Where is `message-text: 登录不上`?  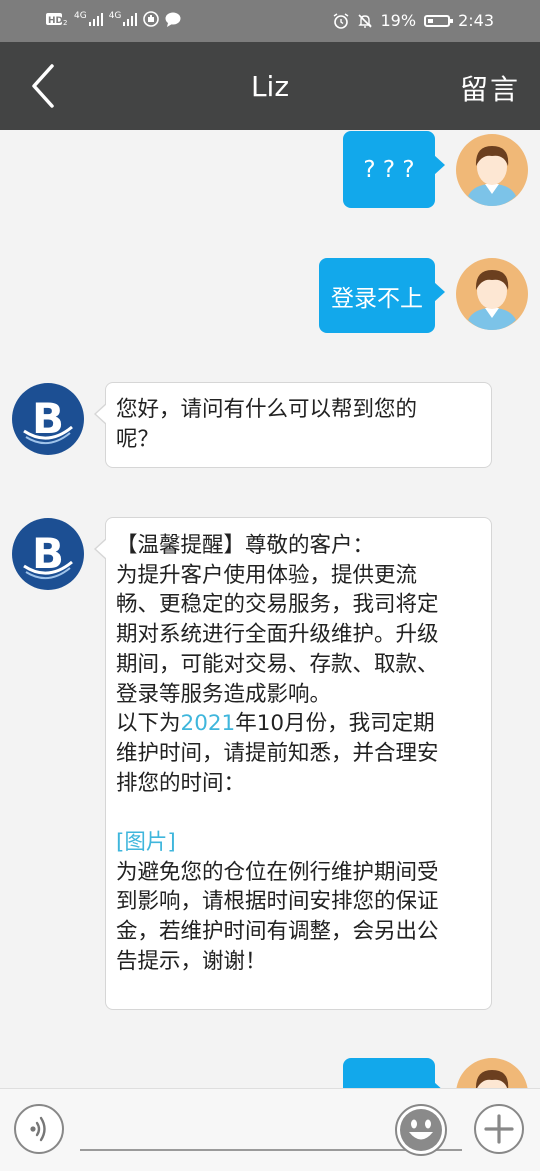
message-text: 登录不上 is located at coordinates (377, 298).